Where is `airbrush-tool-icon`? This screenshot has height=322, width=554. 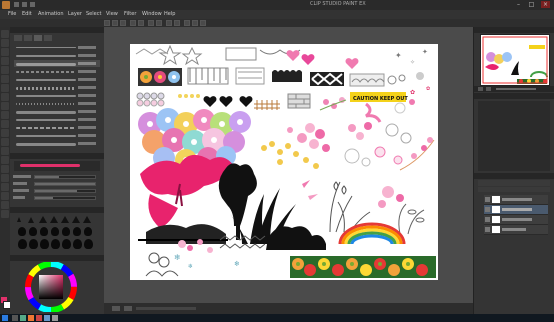 airbrush-tool-icon is located at coordinates (5, 115).